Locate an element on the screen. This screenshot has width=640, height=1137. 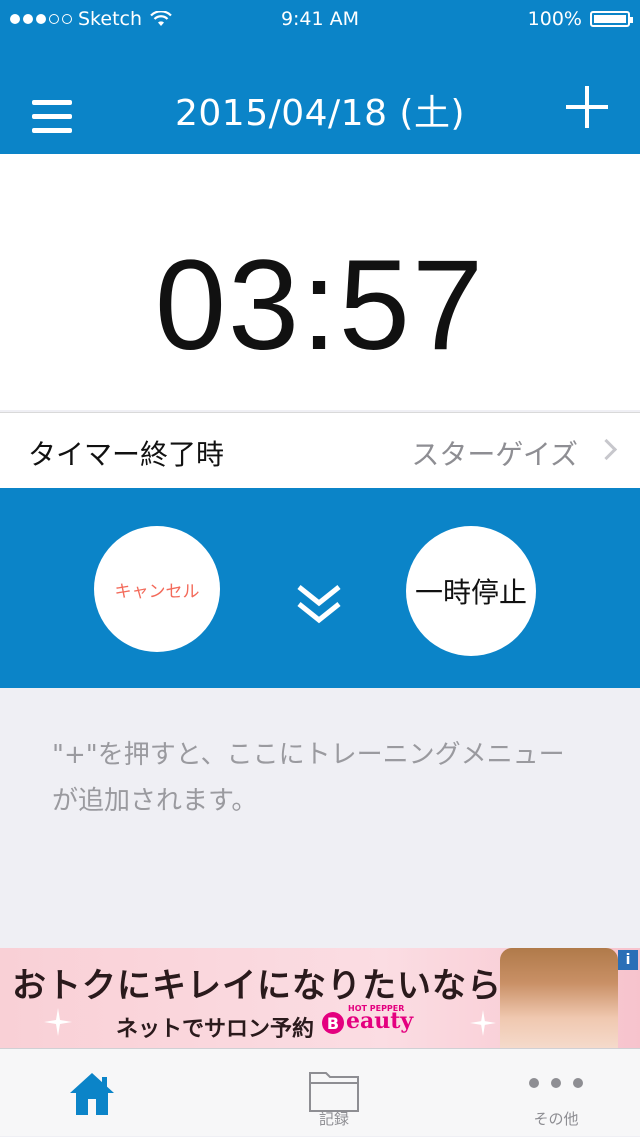
battery-icon is located at coordinates (611, 19).